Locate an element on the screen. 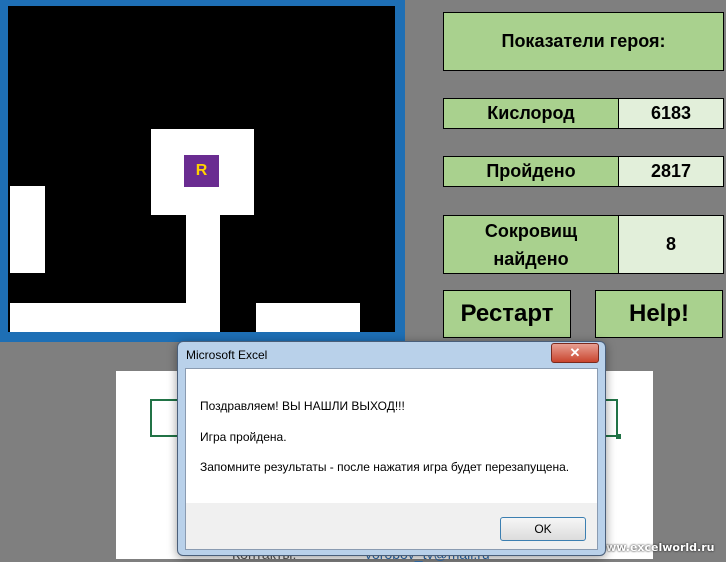  watermark: www.excelworld.ru is located at coordinates (655, 547).